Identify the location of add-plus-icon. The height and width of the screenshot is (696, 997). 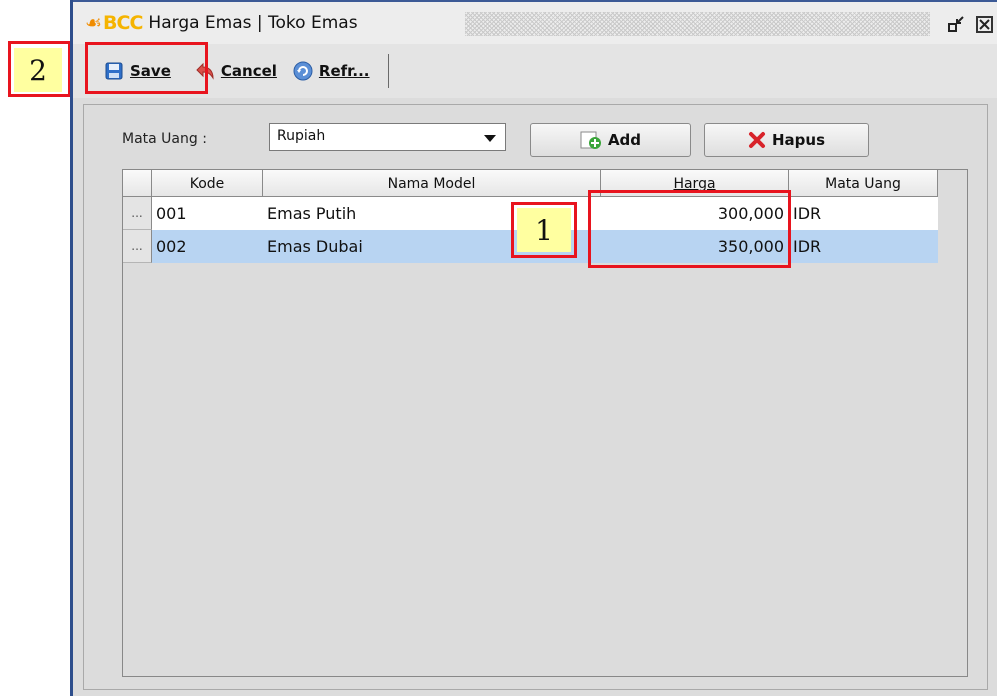
(591, 140).